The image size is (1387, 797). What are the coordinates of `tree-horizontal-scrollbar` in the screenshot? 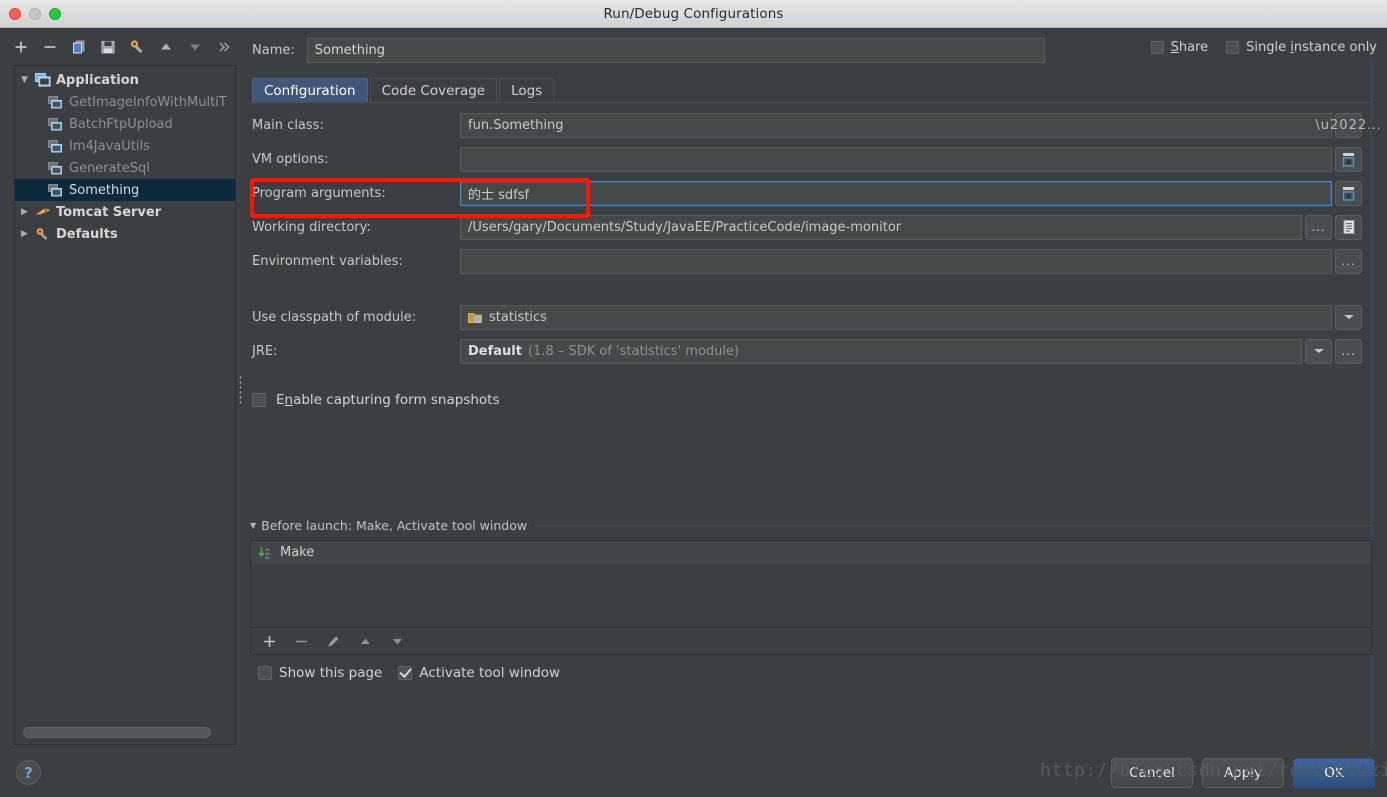 It's located at (117, 732).